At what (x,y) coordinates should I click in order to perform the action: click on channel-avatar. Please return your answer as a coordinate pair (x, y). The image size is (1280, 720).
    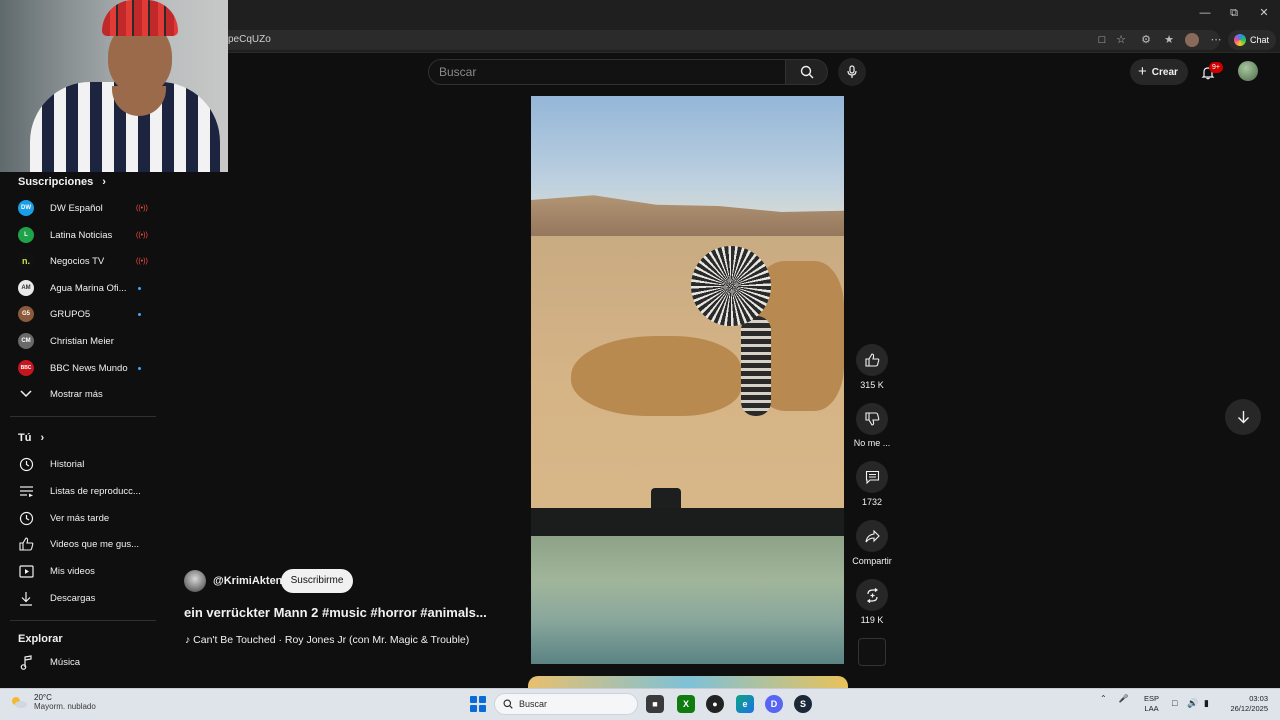
    Looking at the image, I should click on (195, 581).